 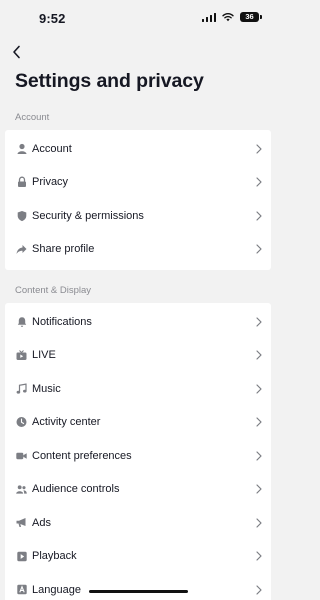 I want to click on home-indicator, so click(x=138, y=591).